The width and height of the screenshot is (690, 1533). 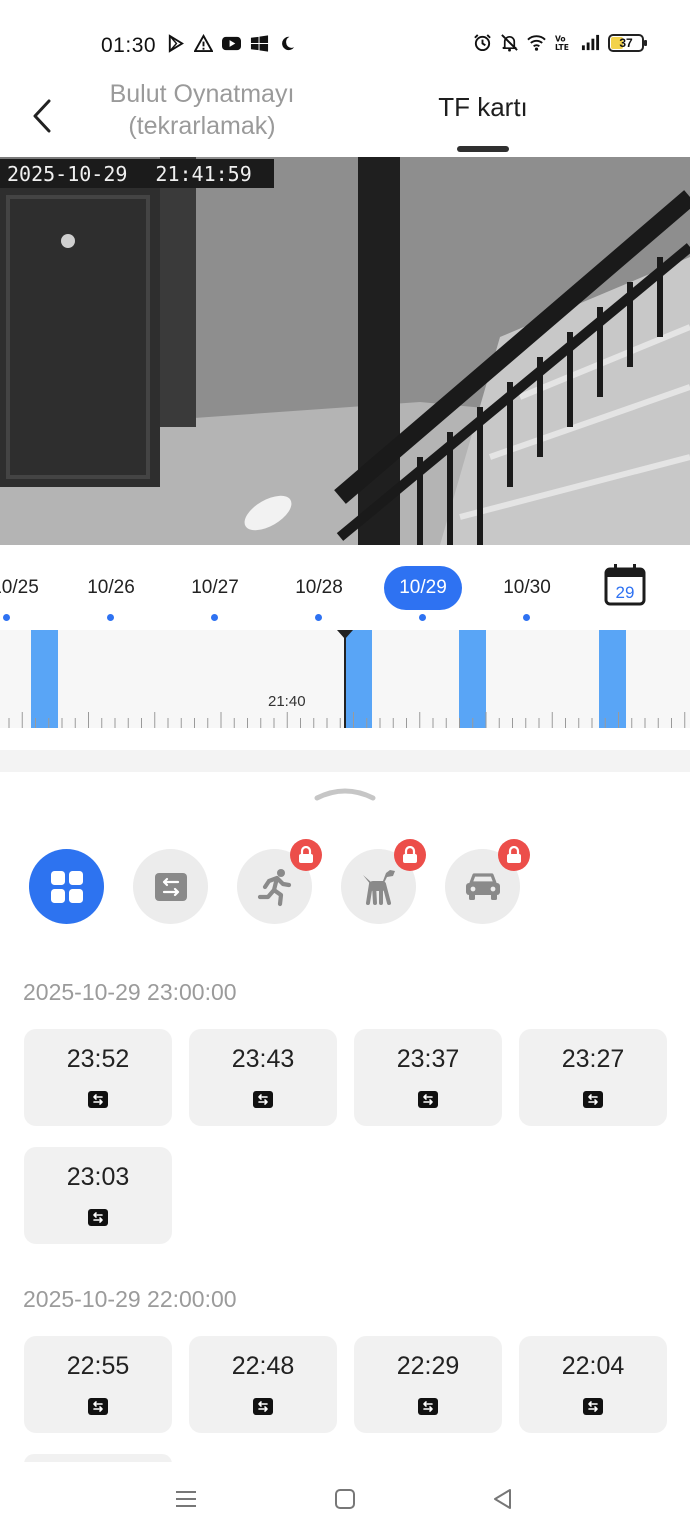 I want to click on grid-icon, so click(x=66, y=886).